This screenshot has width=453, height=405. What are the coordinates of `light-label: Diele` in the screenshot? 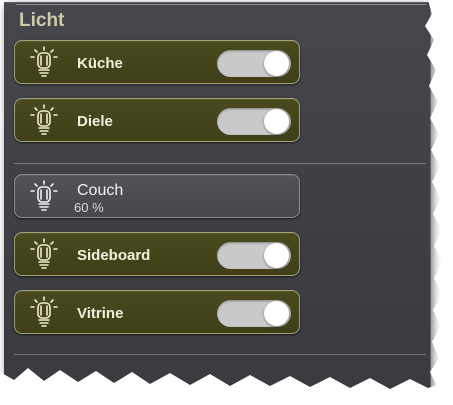 It's located at (95, 121).